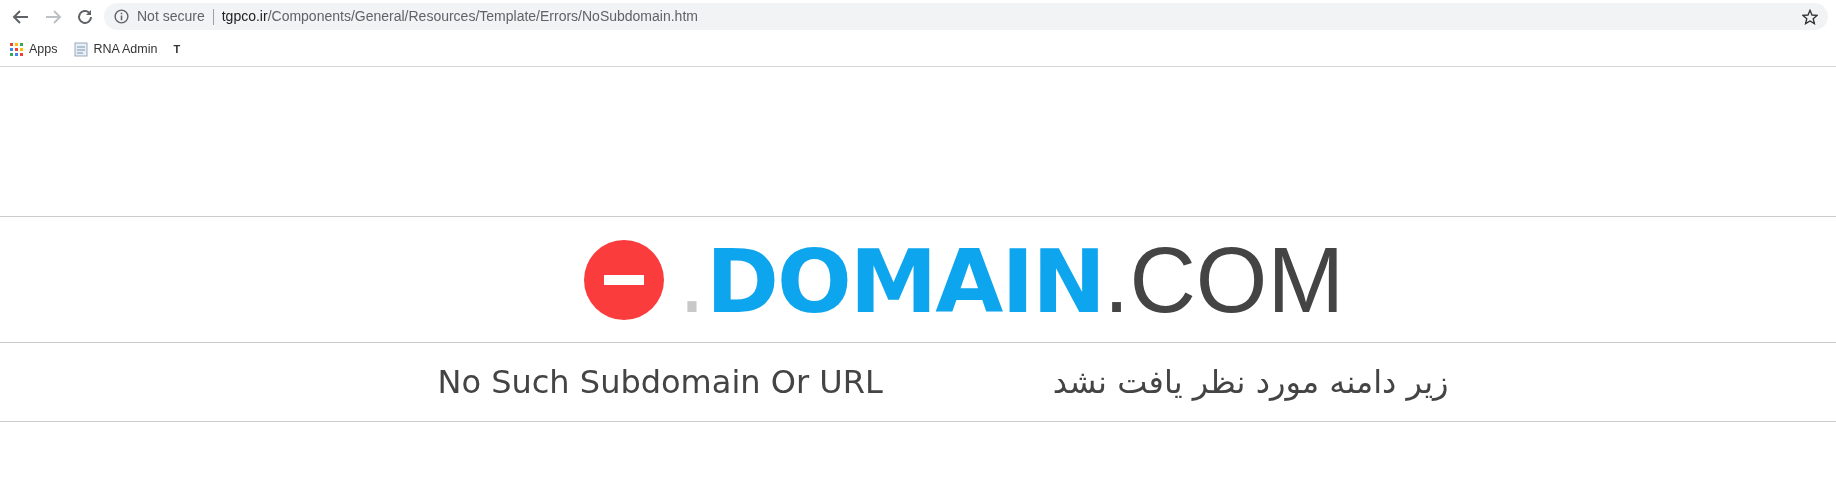 The width and height of the screenshot is (1836, 484). I want to click on bookmark: T, so click(177, 49).